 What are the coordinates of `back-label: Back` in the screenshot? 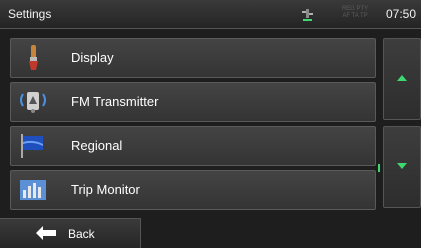 It's located at (81, 234).